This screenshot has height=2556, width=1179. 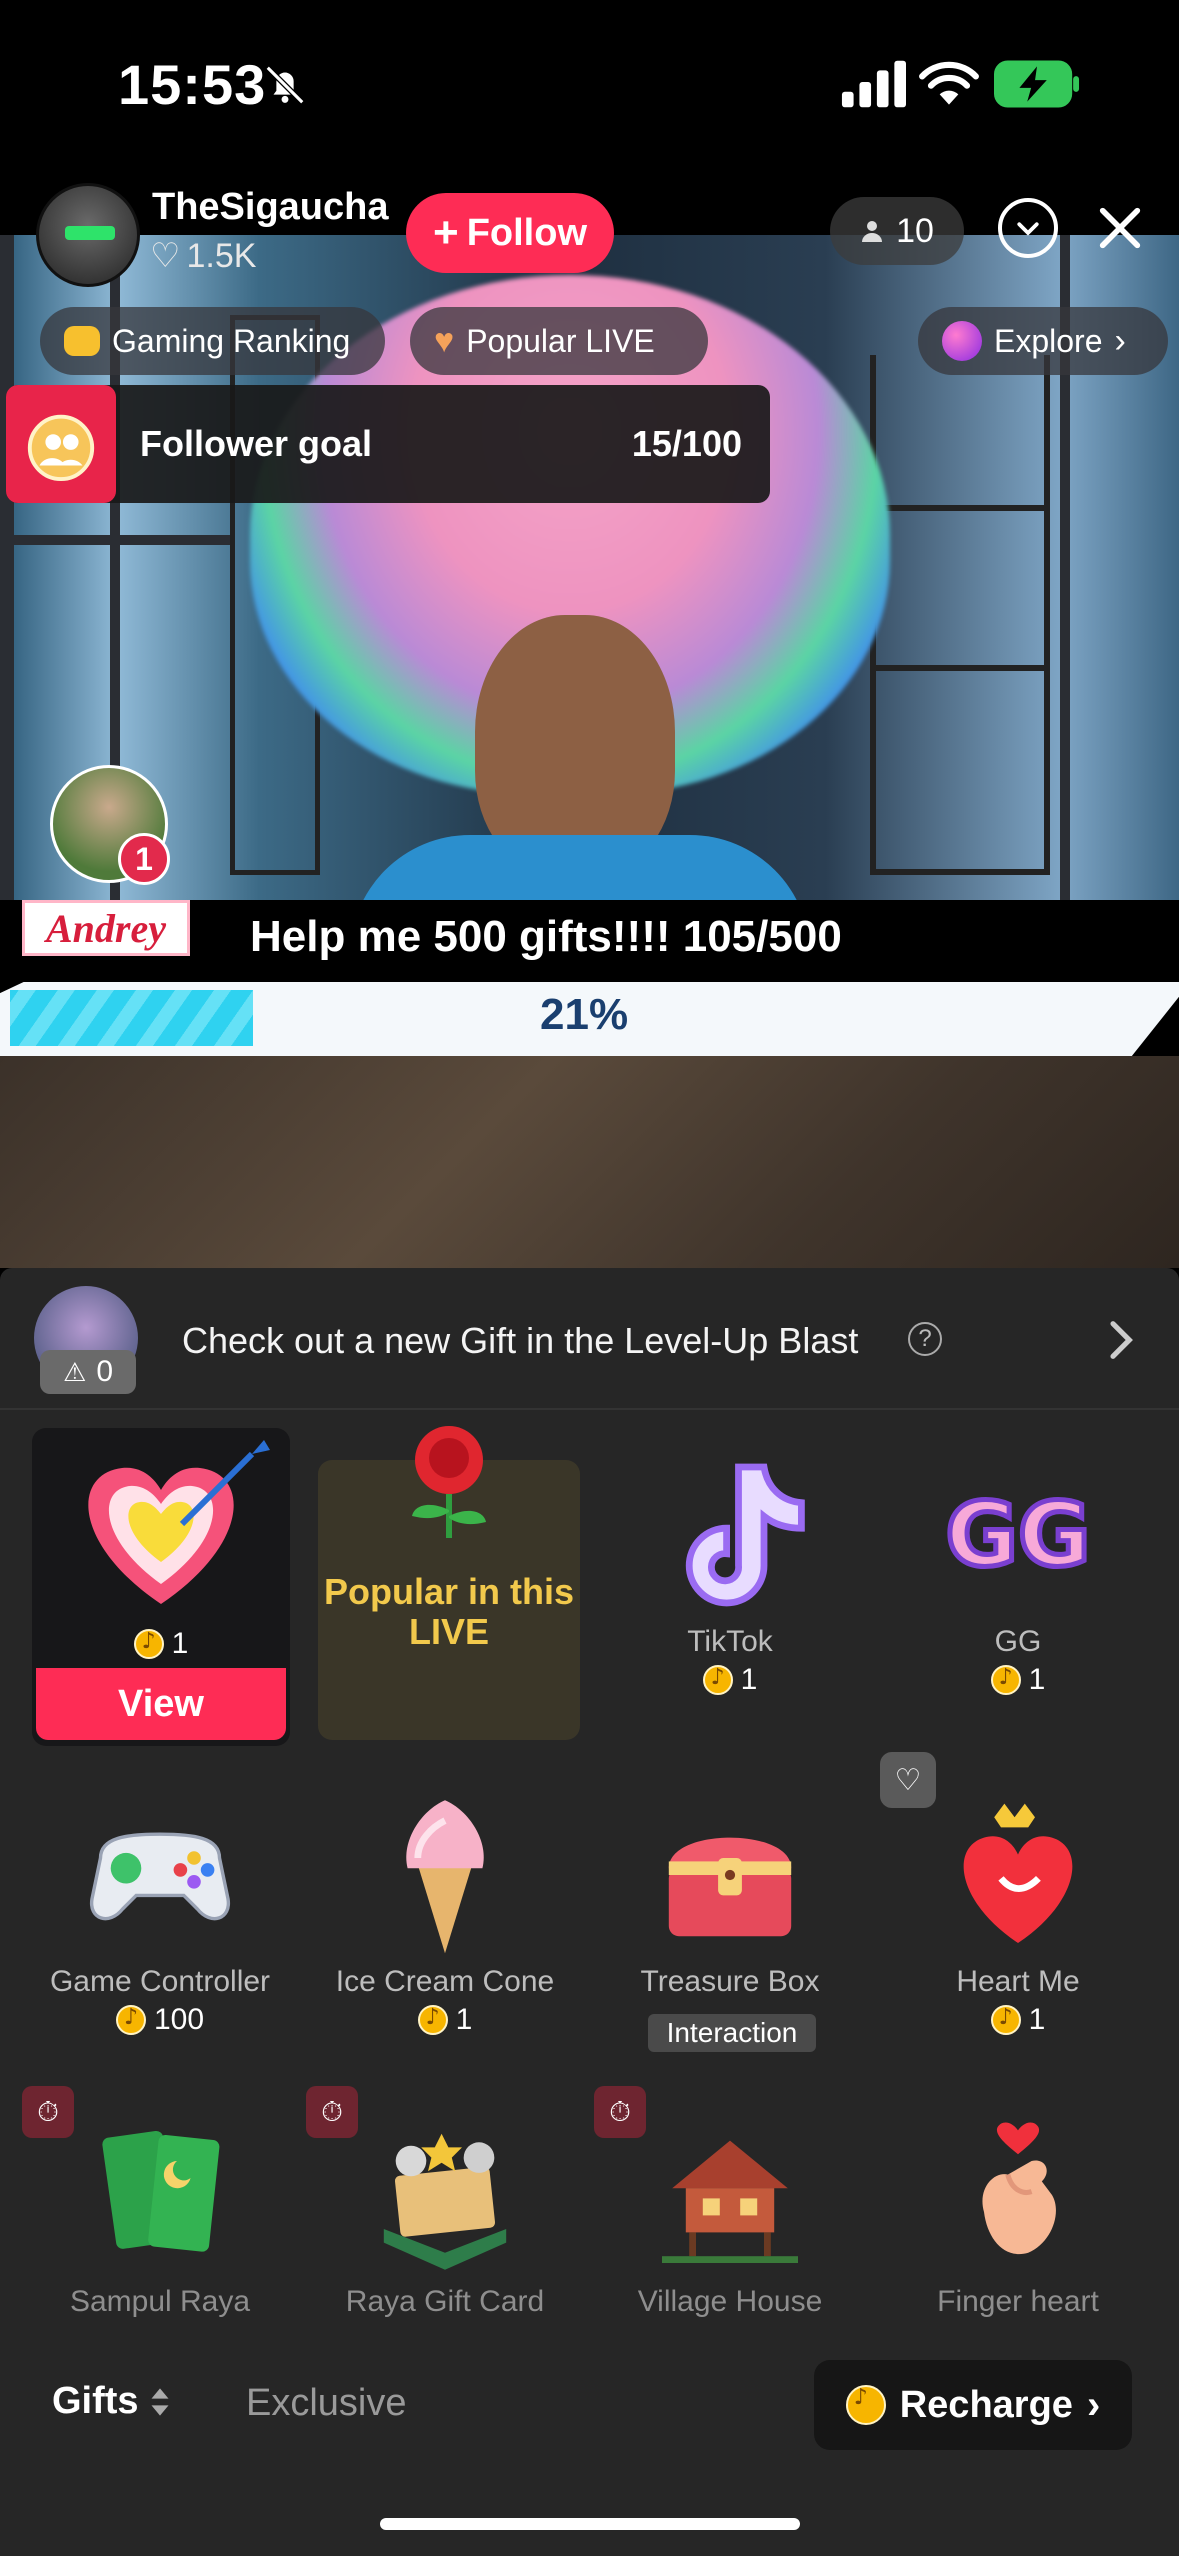 I want to click on popular-live-pill: ♥ Popular LIVE, so click(x=559, y=341).